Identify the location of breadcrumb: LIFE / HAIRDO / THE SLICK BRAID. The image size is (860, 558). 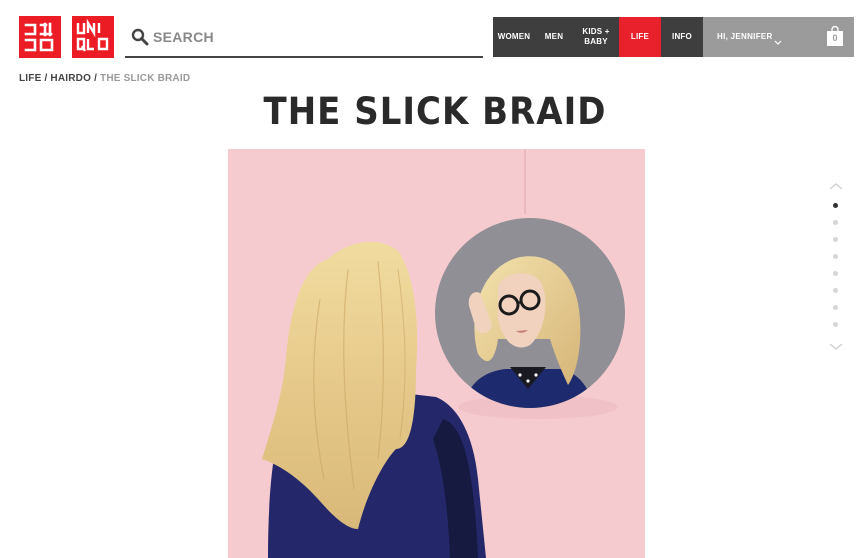
(104, 78).